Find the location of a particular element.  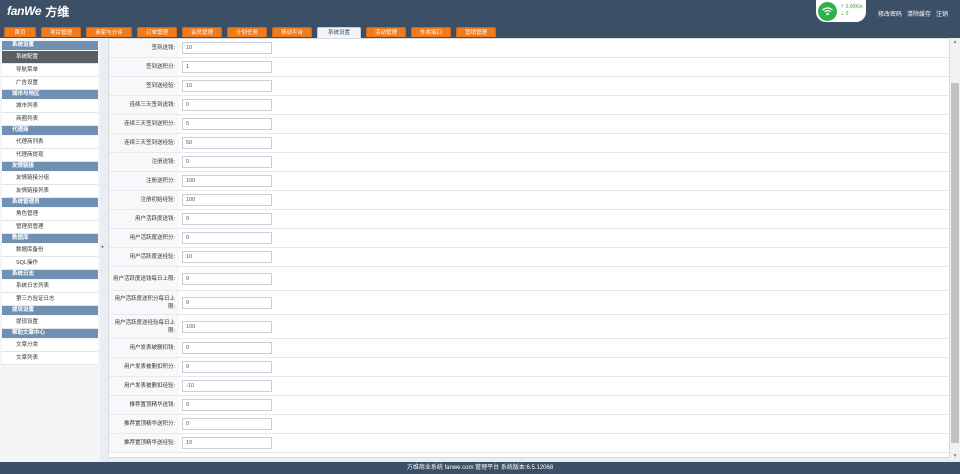

top-links: 修改密码 清除缓存 注销 is located at coordinates (913, 13).